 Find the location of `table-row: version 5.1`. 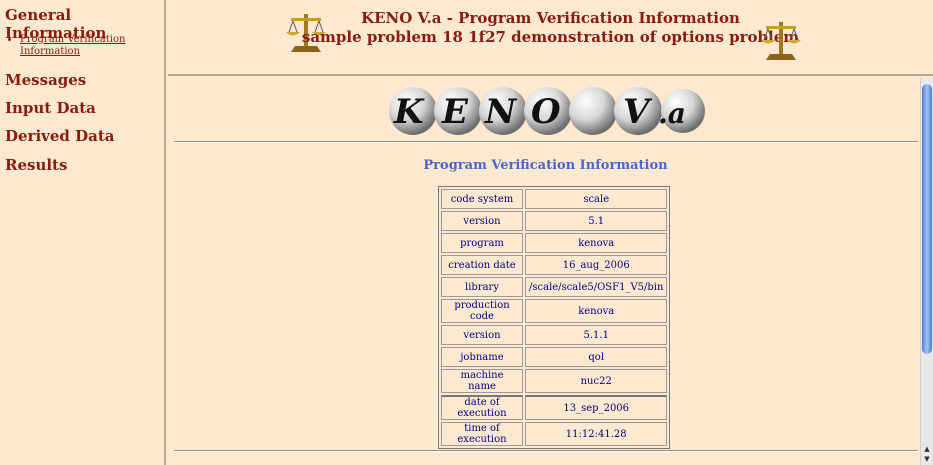

table-row: version 5.1 is located at coordinates (554, 221).